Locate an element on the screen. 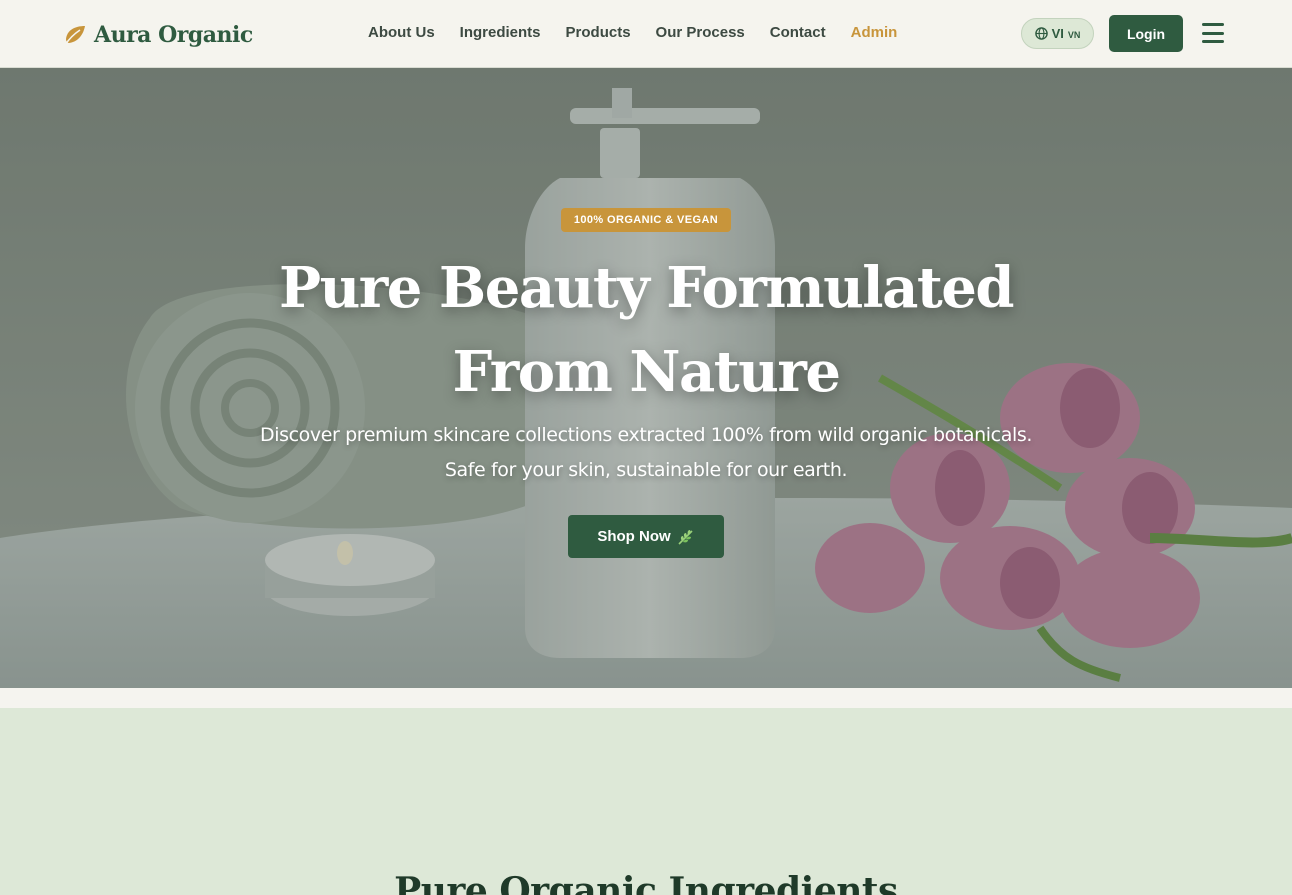 The image size is (1292, 895). language-code: VI is located at coordinates (1057, 33).